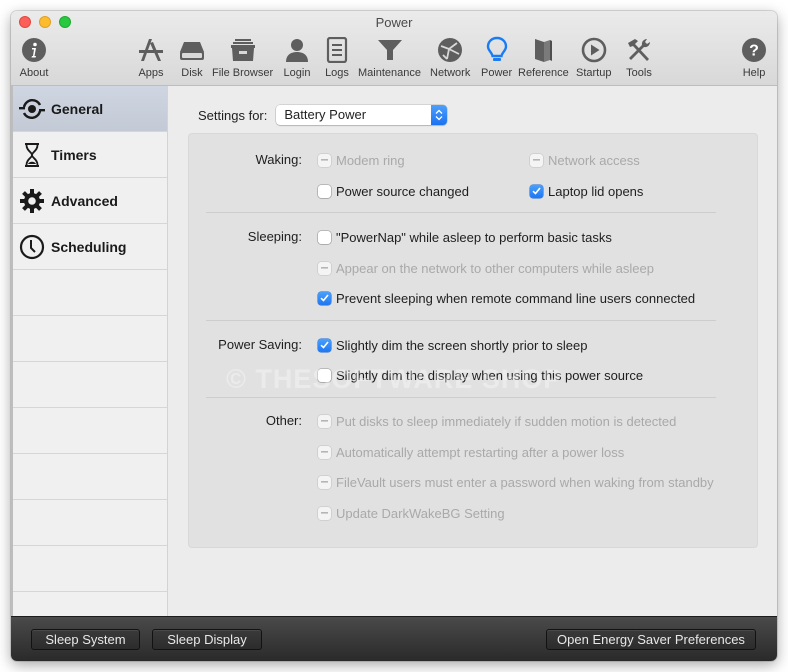 This screenshot has height=672, width=788. I want to click on open-energy-saver-button: Open Energy Saver Preferences, so click(651, 639).